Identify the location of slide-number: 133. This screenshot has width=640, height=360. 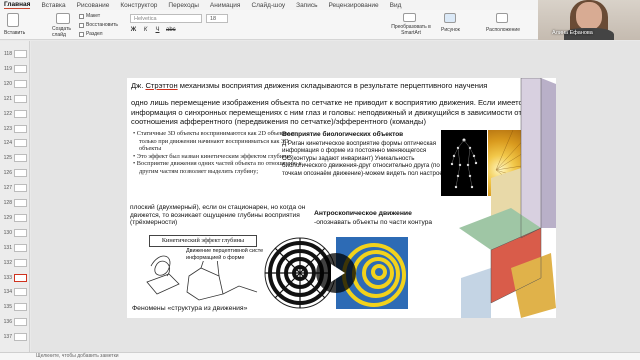
(7, 277).